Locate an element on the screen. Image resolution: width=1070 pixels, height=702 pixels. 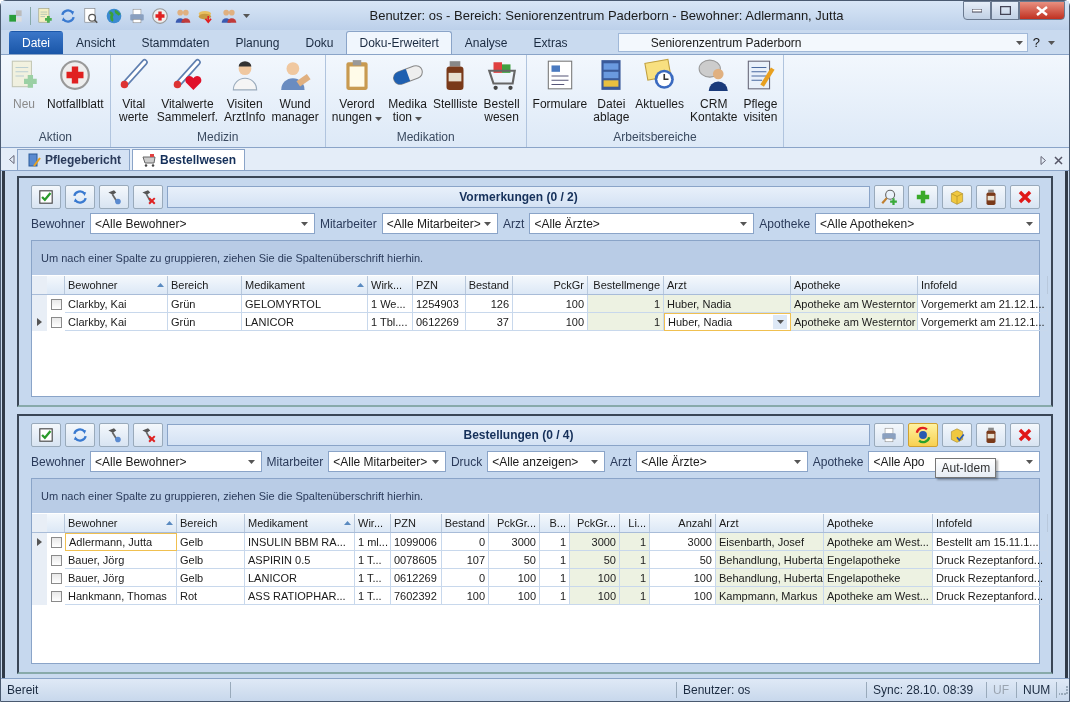
globe-icon is located at coordinates (114, 15).